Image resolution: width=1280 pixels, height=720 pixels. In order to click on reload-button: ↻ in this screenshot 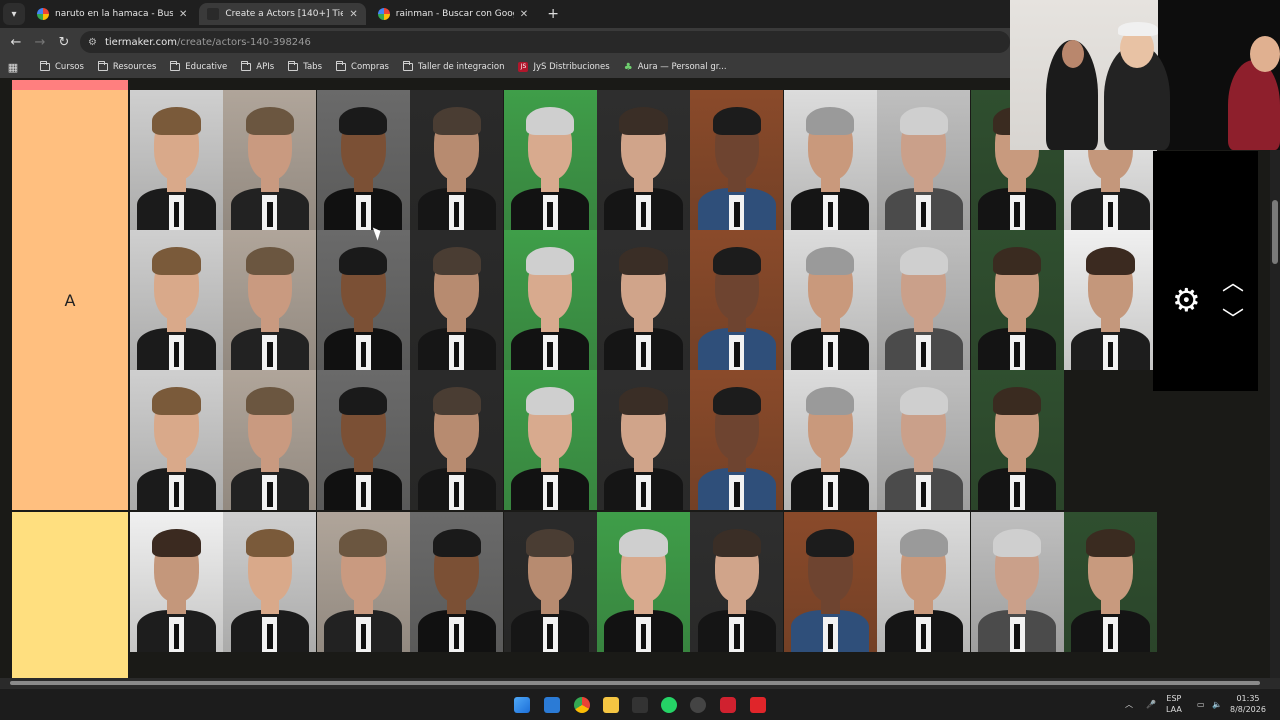, I will do `click(64, 42)`.